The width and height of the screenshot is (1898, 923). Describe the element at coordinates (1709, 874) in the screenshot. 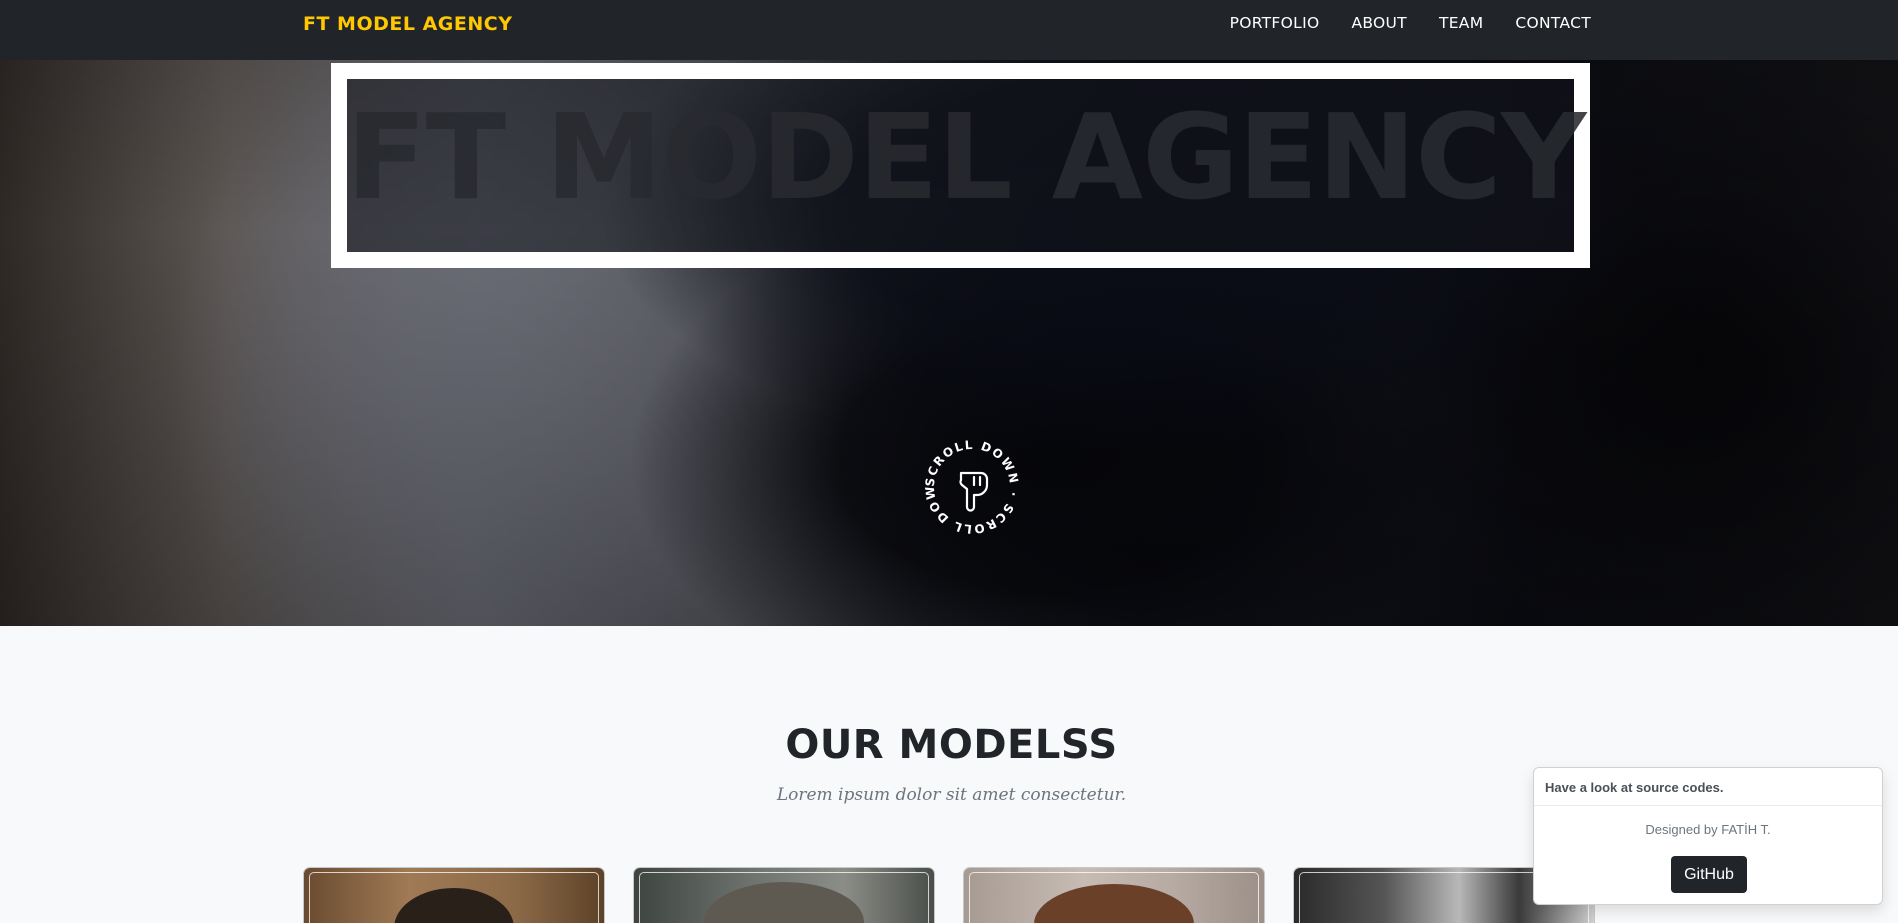

I see `github-button: GitHub` at that location.